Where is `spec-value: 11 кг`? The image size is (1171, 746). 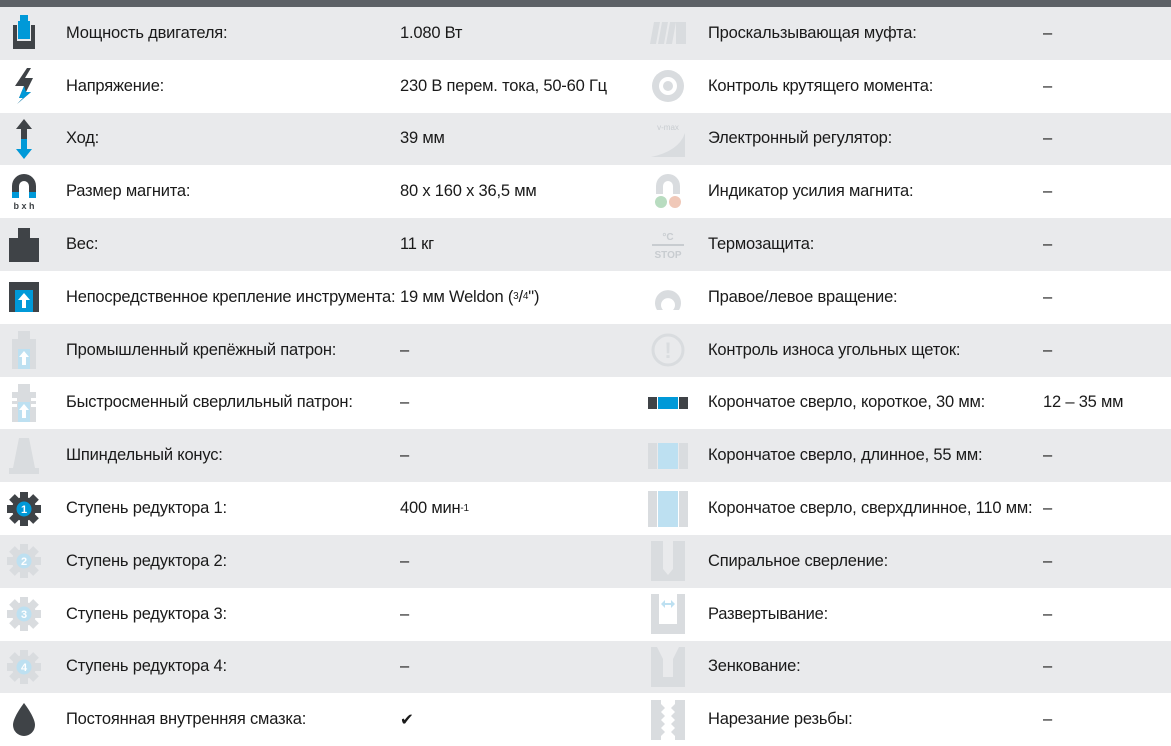 spec-value: 11 кг is located at coordinates (417, 244).